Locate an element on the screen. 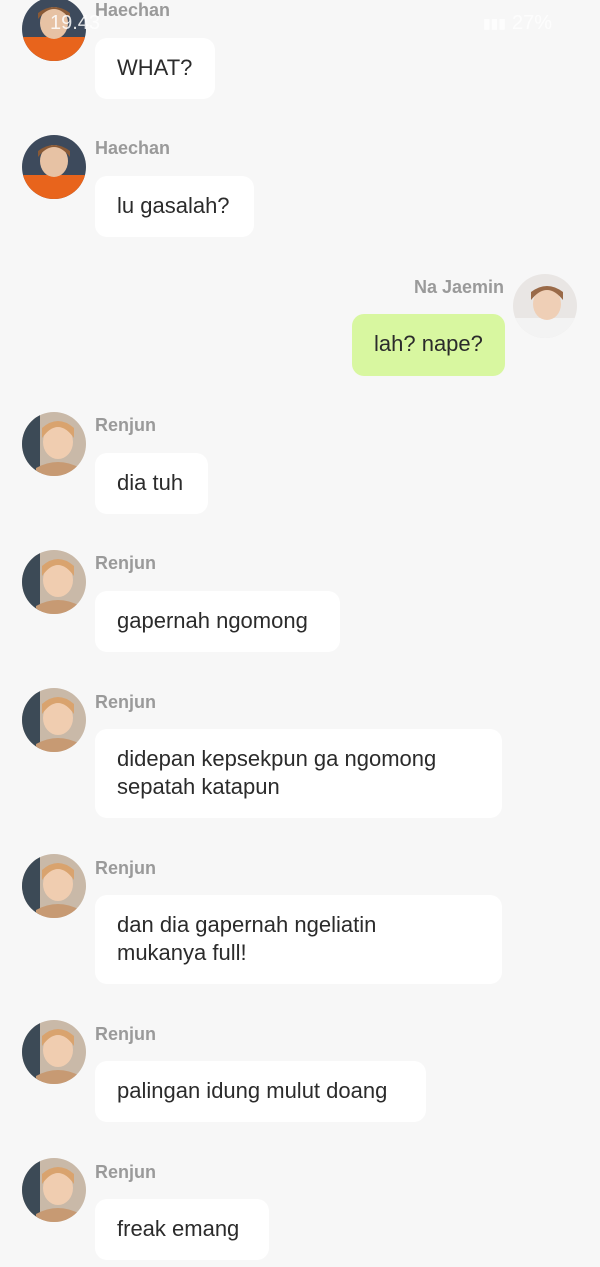 The height and width of the screenshot is (1267, 600). message-bubble: dan dia gapernah ngeliatin mukanya full! is located at coordinates (298, 939).